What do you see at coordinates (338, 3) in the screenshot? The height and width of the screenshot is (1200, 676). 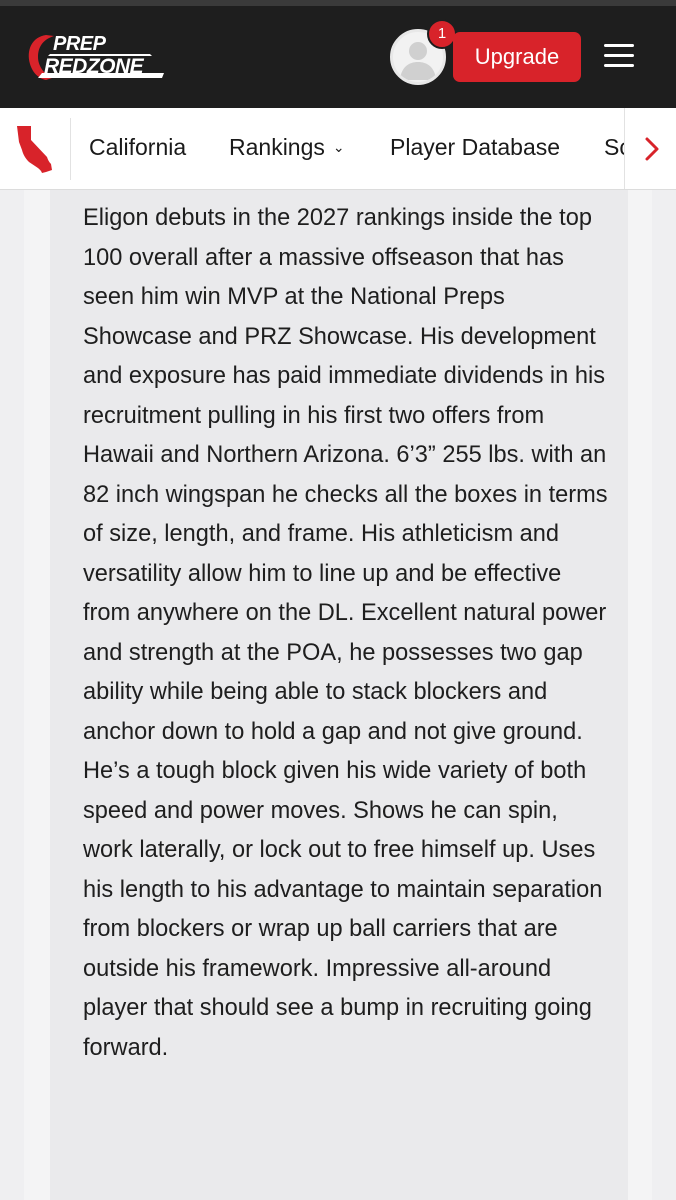 I see `status-strip` at bounding box center [338, 3].